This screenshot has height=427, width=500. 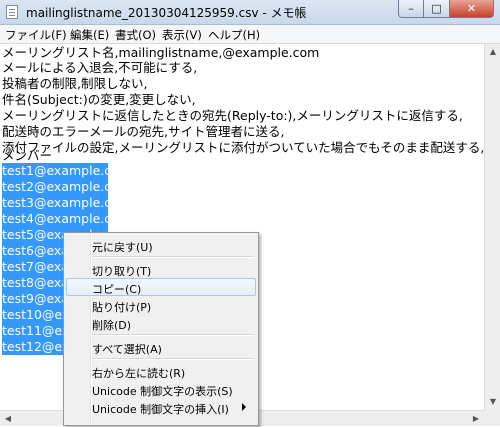 What do you see at coordinates (492, 418) in the screenshot?
I see `size-grip` at bounding box center [492, 418].